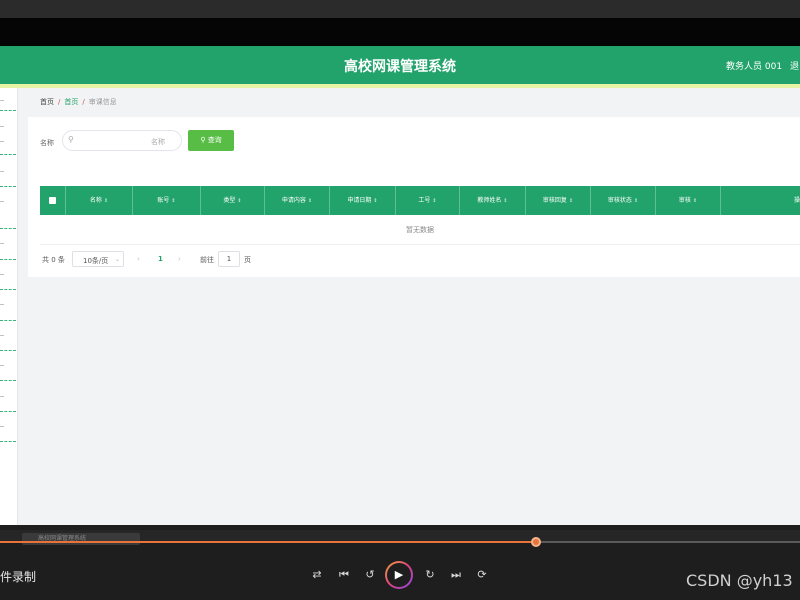 This screenshot has height=600, width=800. What do you see at coordinates (760, 200) in the screenshot?
I see `column-header: 操` at bounding box center [760, 200].